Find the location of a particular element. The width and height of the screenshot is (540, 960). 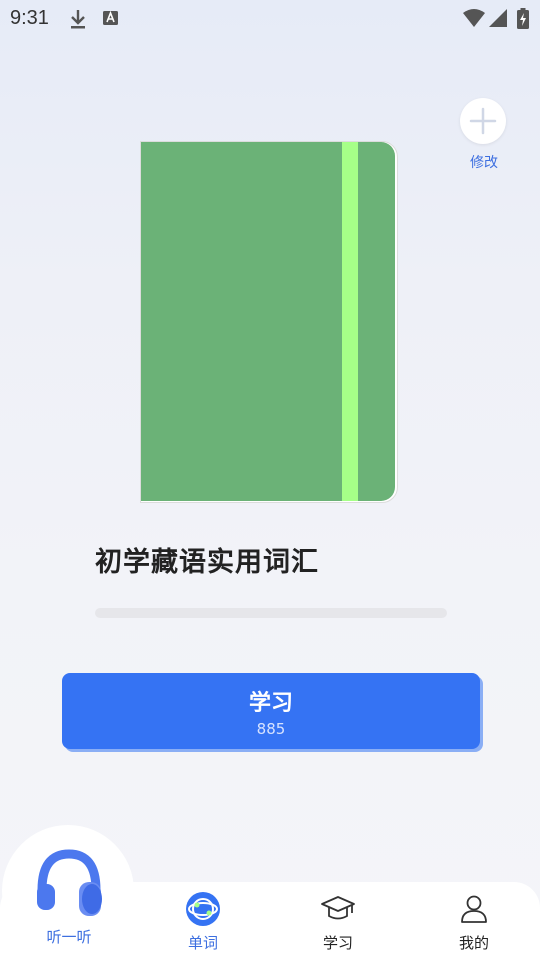

signal-icon is located at coordinates (498, 18).